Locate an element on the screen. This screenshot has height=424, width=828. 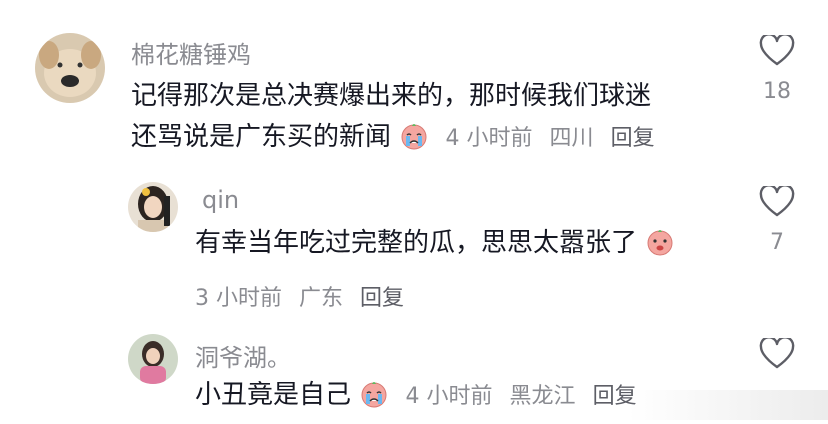
comment-username: qin is located at coordinates (220, 200).